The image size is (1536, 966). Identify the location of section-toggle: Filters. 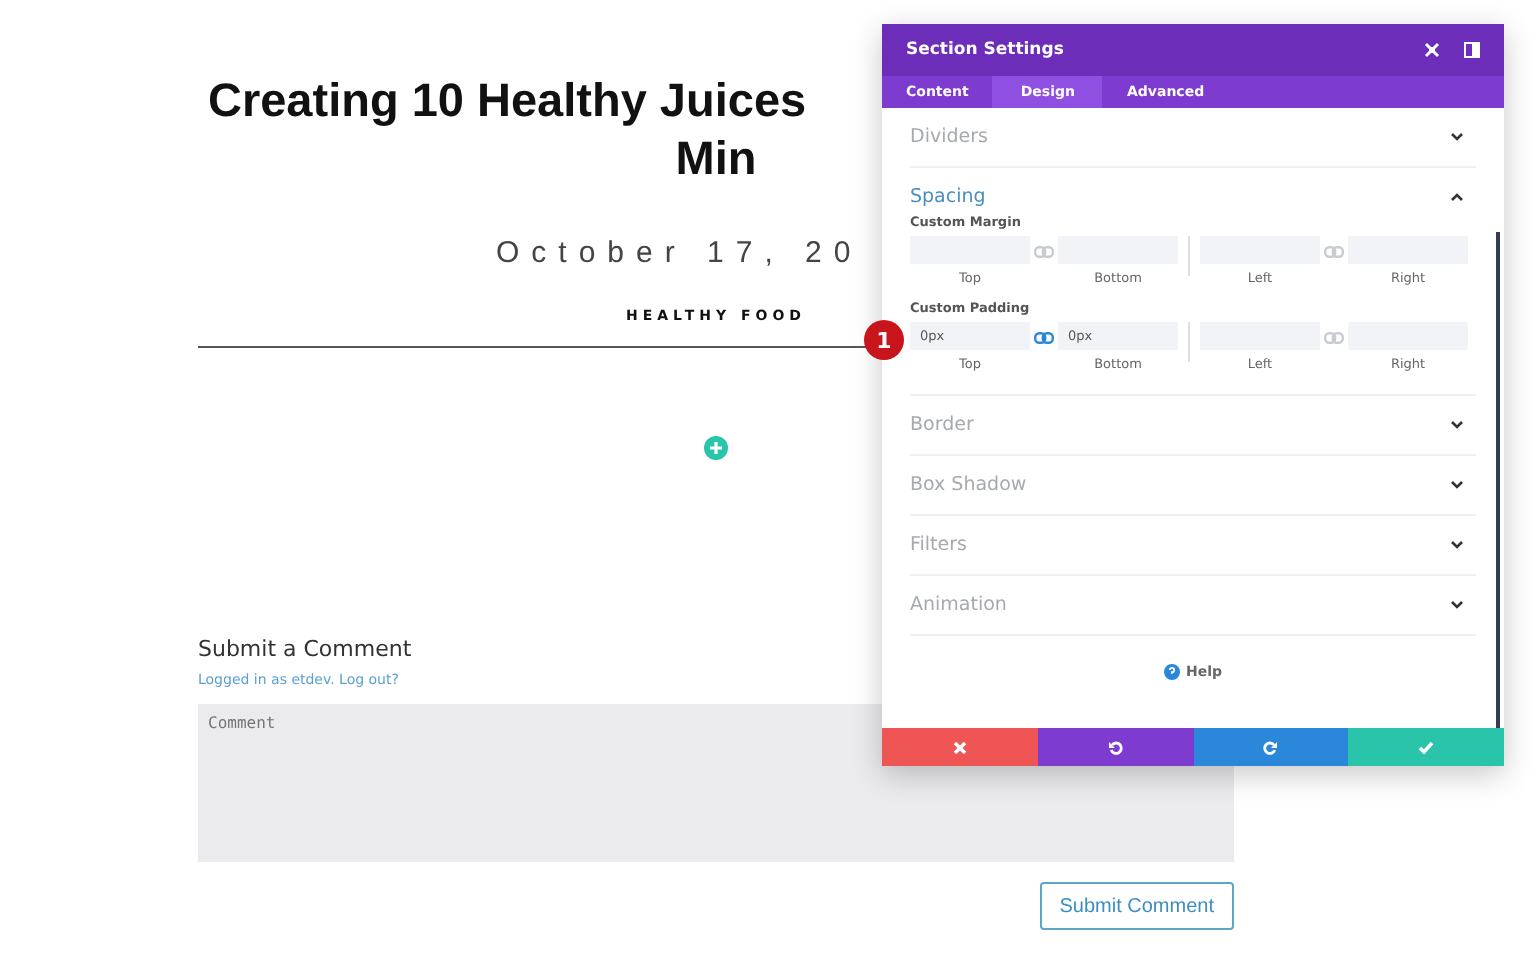
(938, 545).